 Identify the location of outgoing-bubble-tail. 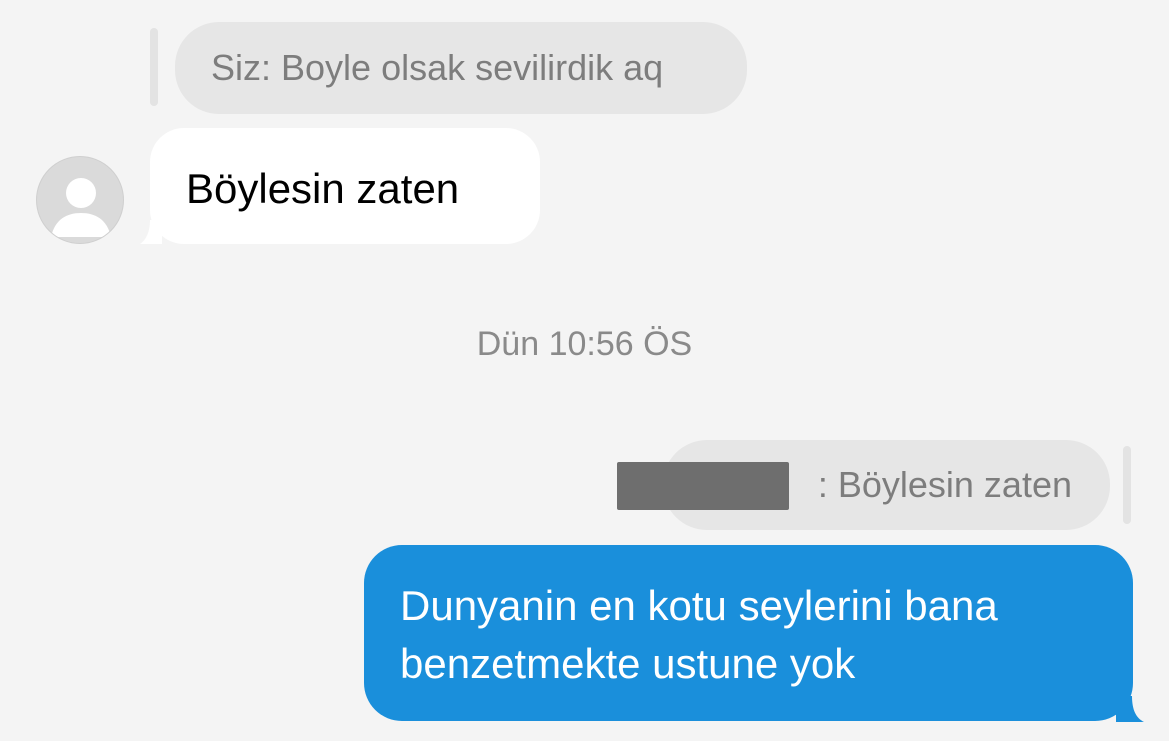
(1130, 709).